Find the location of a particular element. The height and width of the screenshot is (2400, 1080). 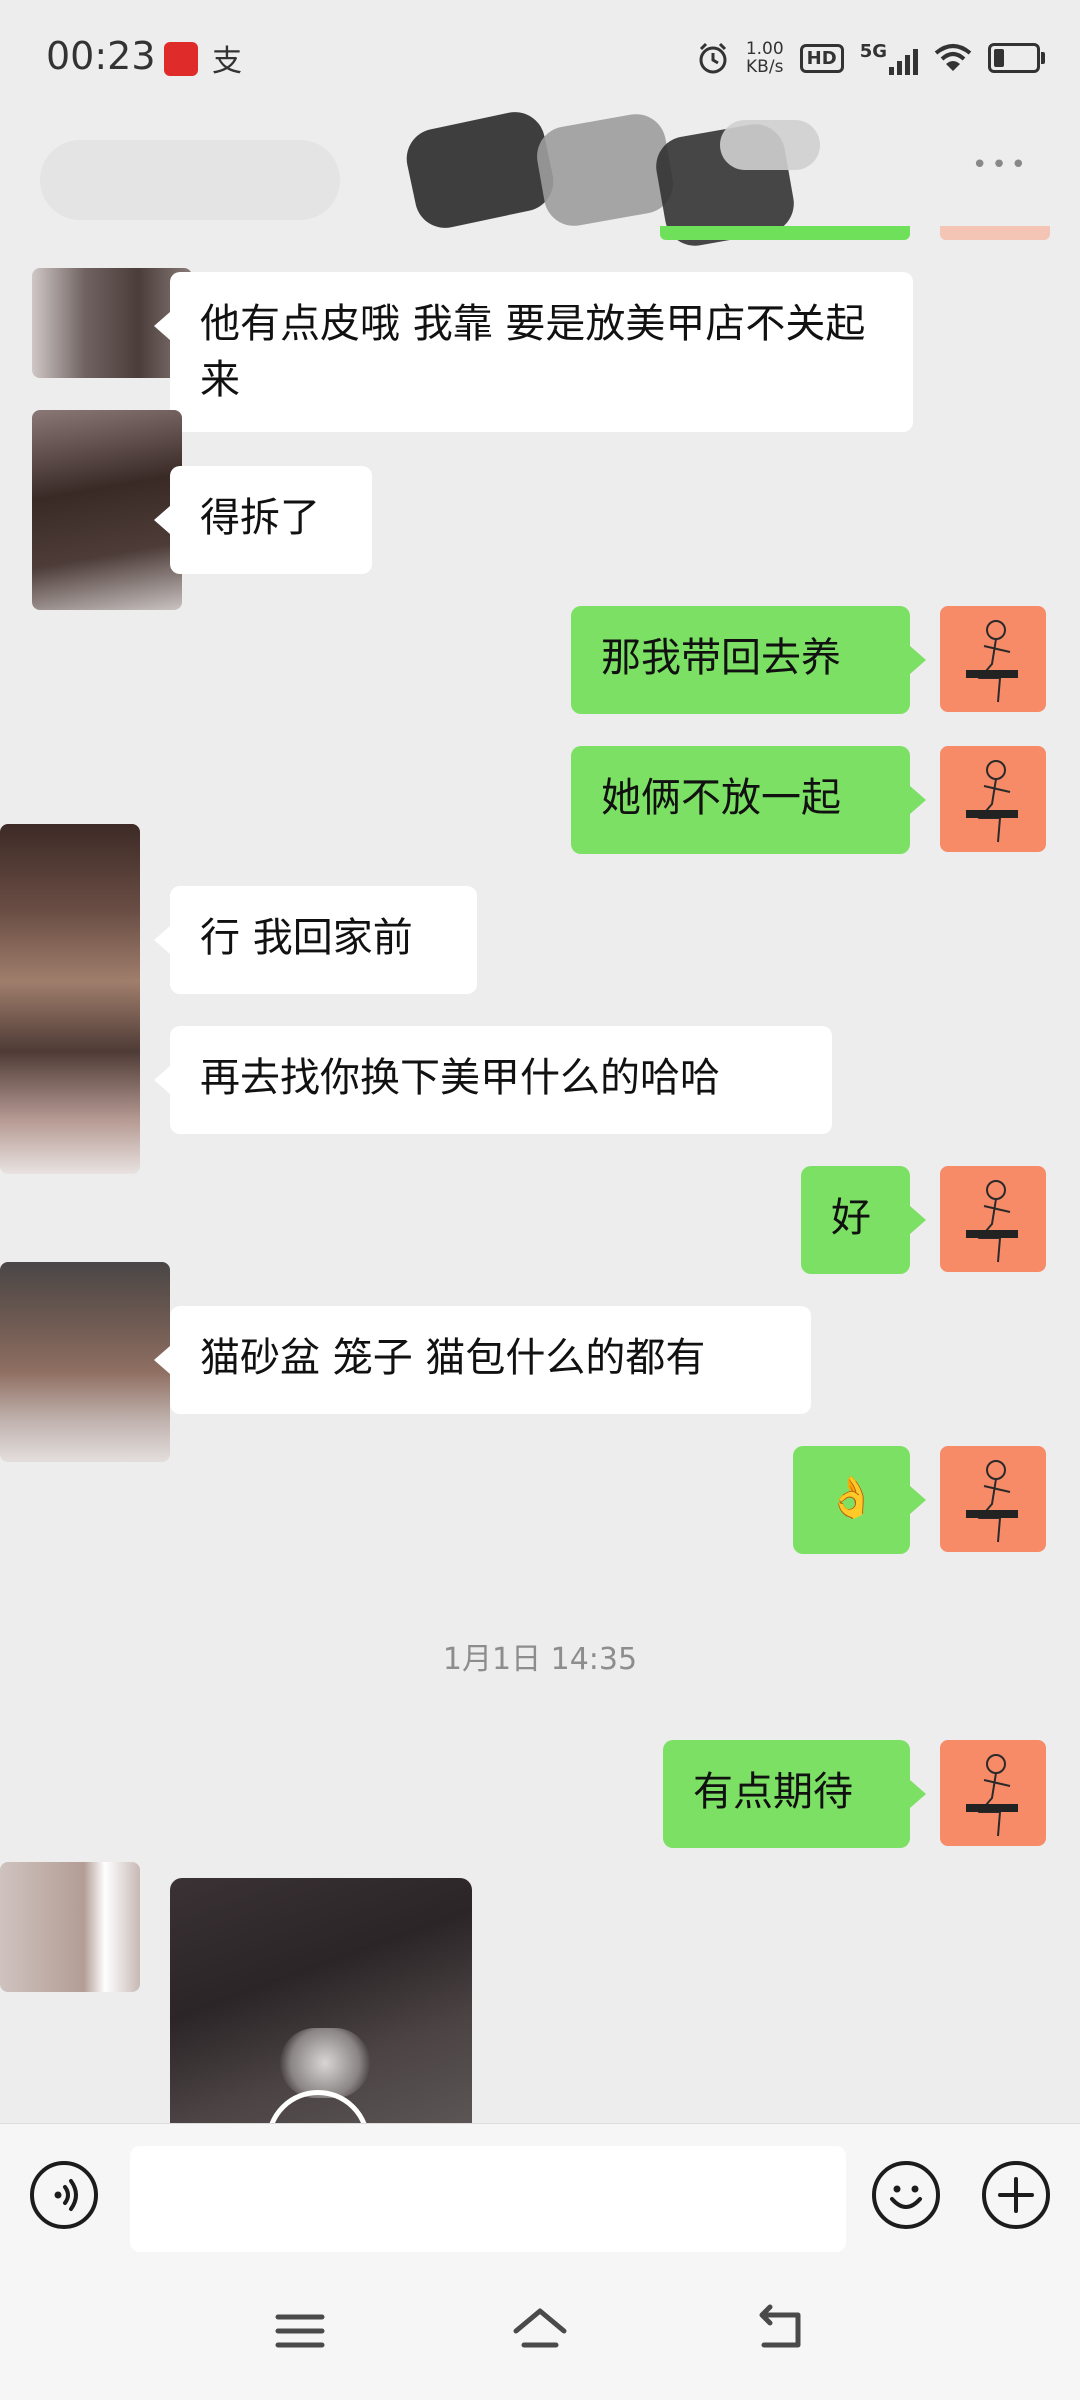

menu-icon is located at coordinates (300, 2331).